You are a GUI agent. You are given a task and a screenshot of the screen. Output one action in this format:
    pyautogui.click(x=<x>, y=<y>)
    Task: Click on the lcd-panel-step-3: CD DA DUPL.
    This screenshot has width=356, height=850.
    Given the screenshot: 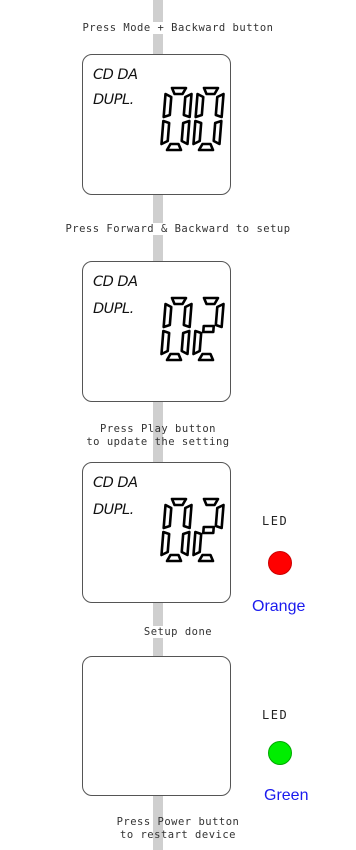 What is the action you would take?
    pyautogui.click(x=156, y=532)
    